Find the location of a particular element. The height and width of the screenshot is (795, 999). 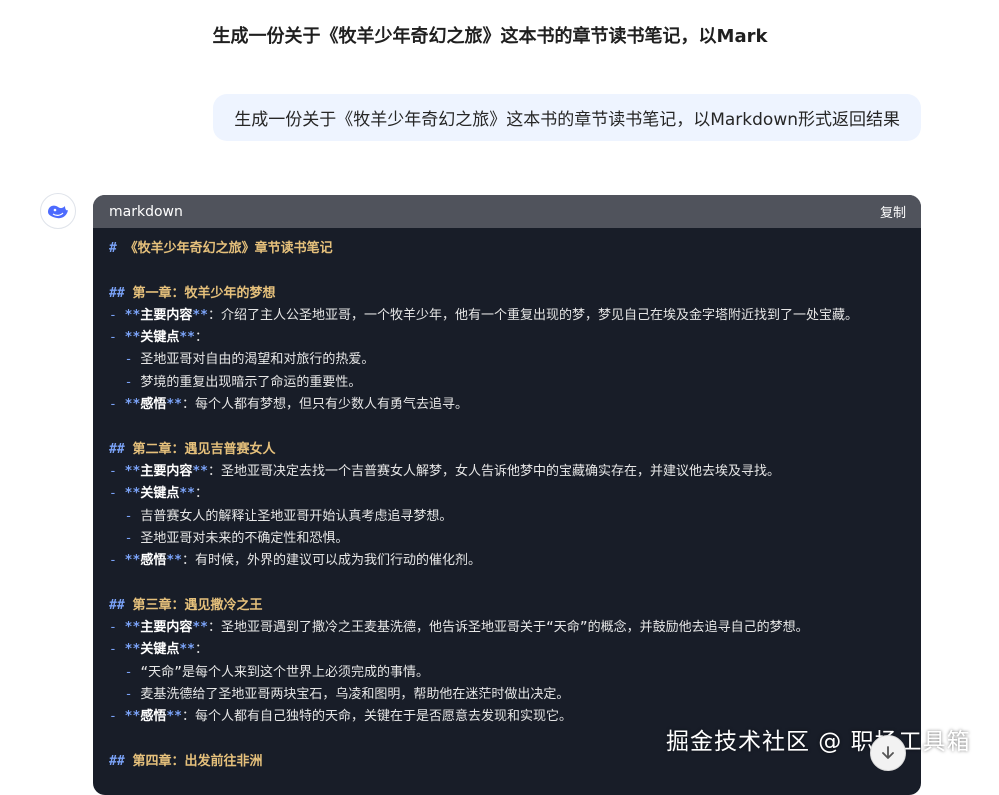

code-block-header: markdown 复制 is located at coordinates (507, 211).